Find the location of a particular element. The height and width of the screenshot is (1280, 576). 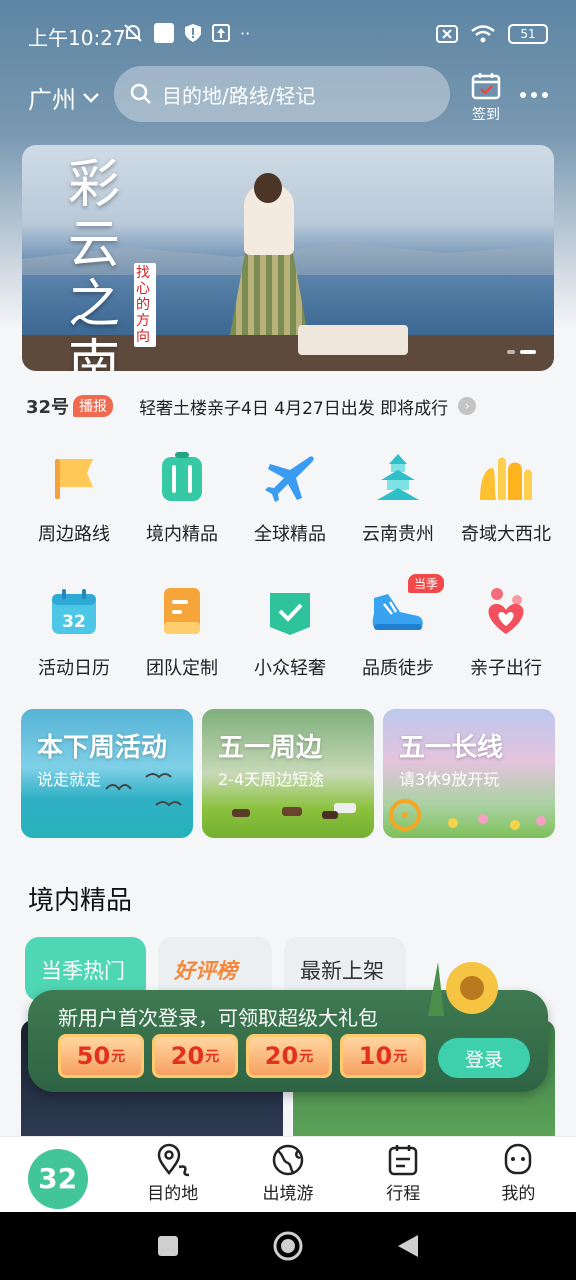

hiking-shoe-icon is located at coordinates (398, 612).